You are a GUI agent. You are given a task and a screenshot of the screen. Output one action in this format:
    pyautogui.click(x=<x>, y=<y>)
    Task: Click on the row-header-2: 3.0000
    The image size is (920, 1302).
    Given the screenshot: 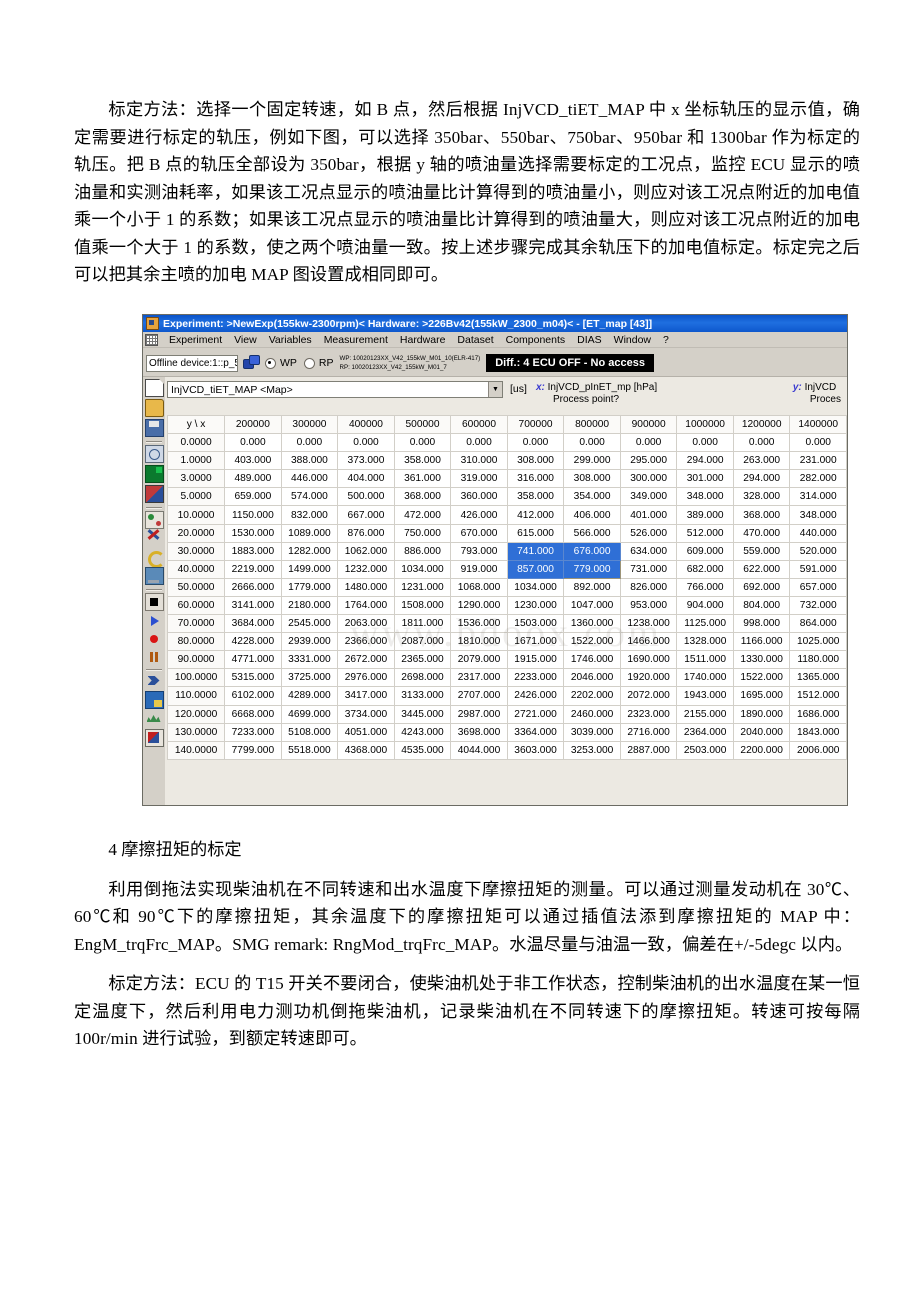 What is the action you would take?
    pyautogui.click(x=196, y=479)
    